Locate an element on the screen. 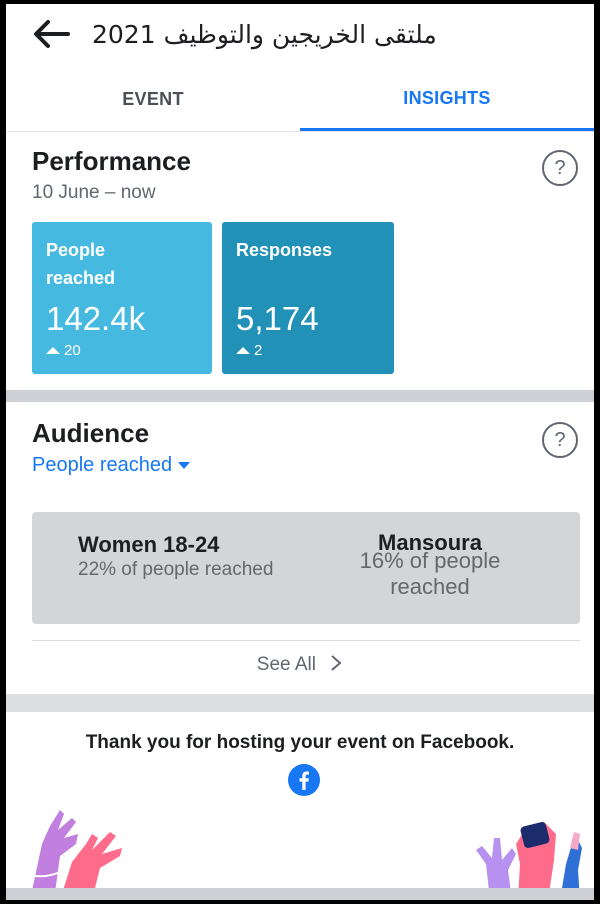  top-audience-location: Mansoura 16% of people reached is located at coordinates (430, 566).